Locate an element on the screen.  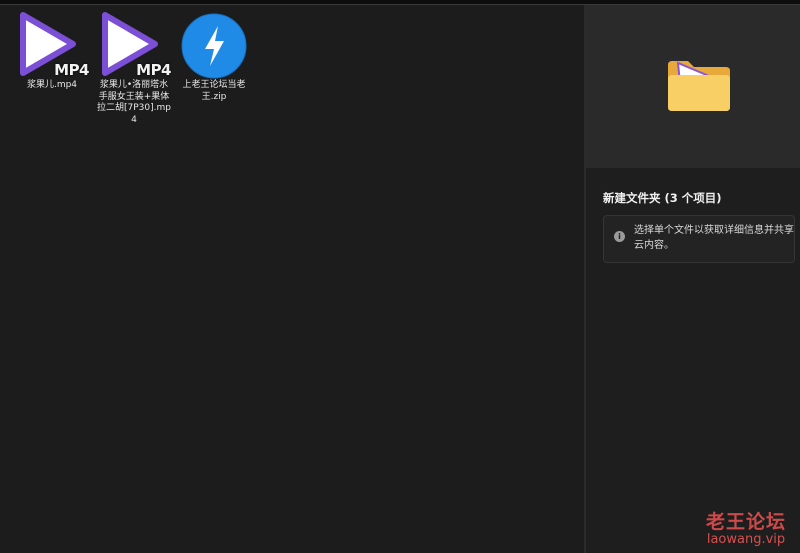
info-message: i 选择单个文件以获取详细信息并共享云内容。 is located at coordinates (699, 239).